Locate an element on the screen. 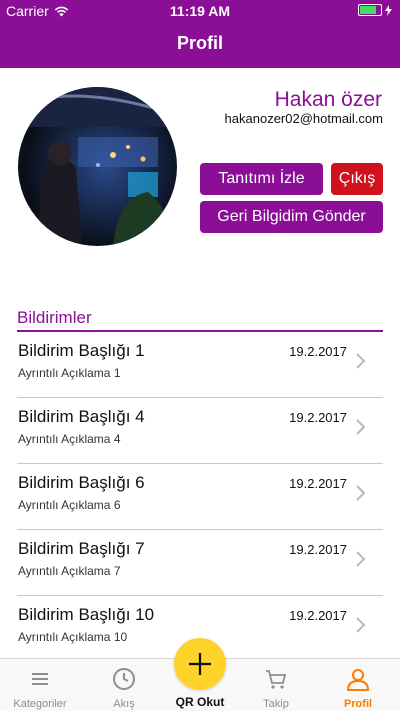 The width and height of the screenshot is (400, 711). notification-title: Bildirim Başlığı 10 is located at coordinates (86, 614).